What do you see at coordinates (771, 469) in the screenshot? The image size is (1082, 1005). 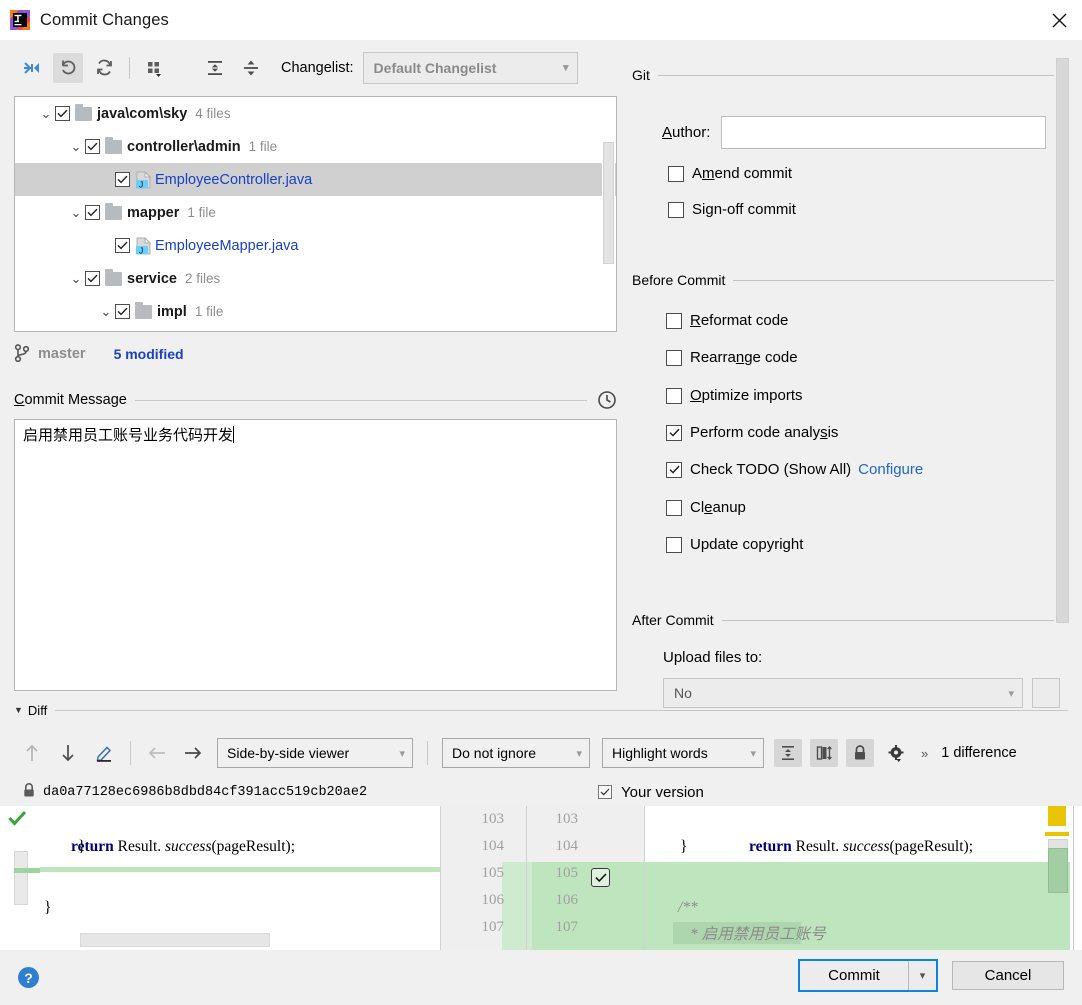 I see `check-todo-label: Check TODO (Show All)` at bounding box center [771, 469].